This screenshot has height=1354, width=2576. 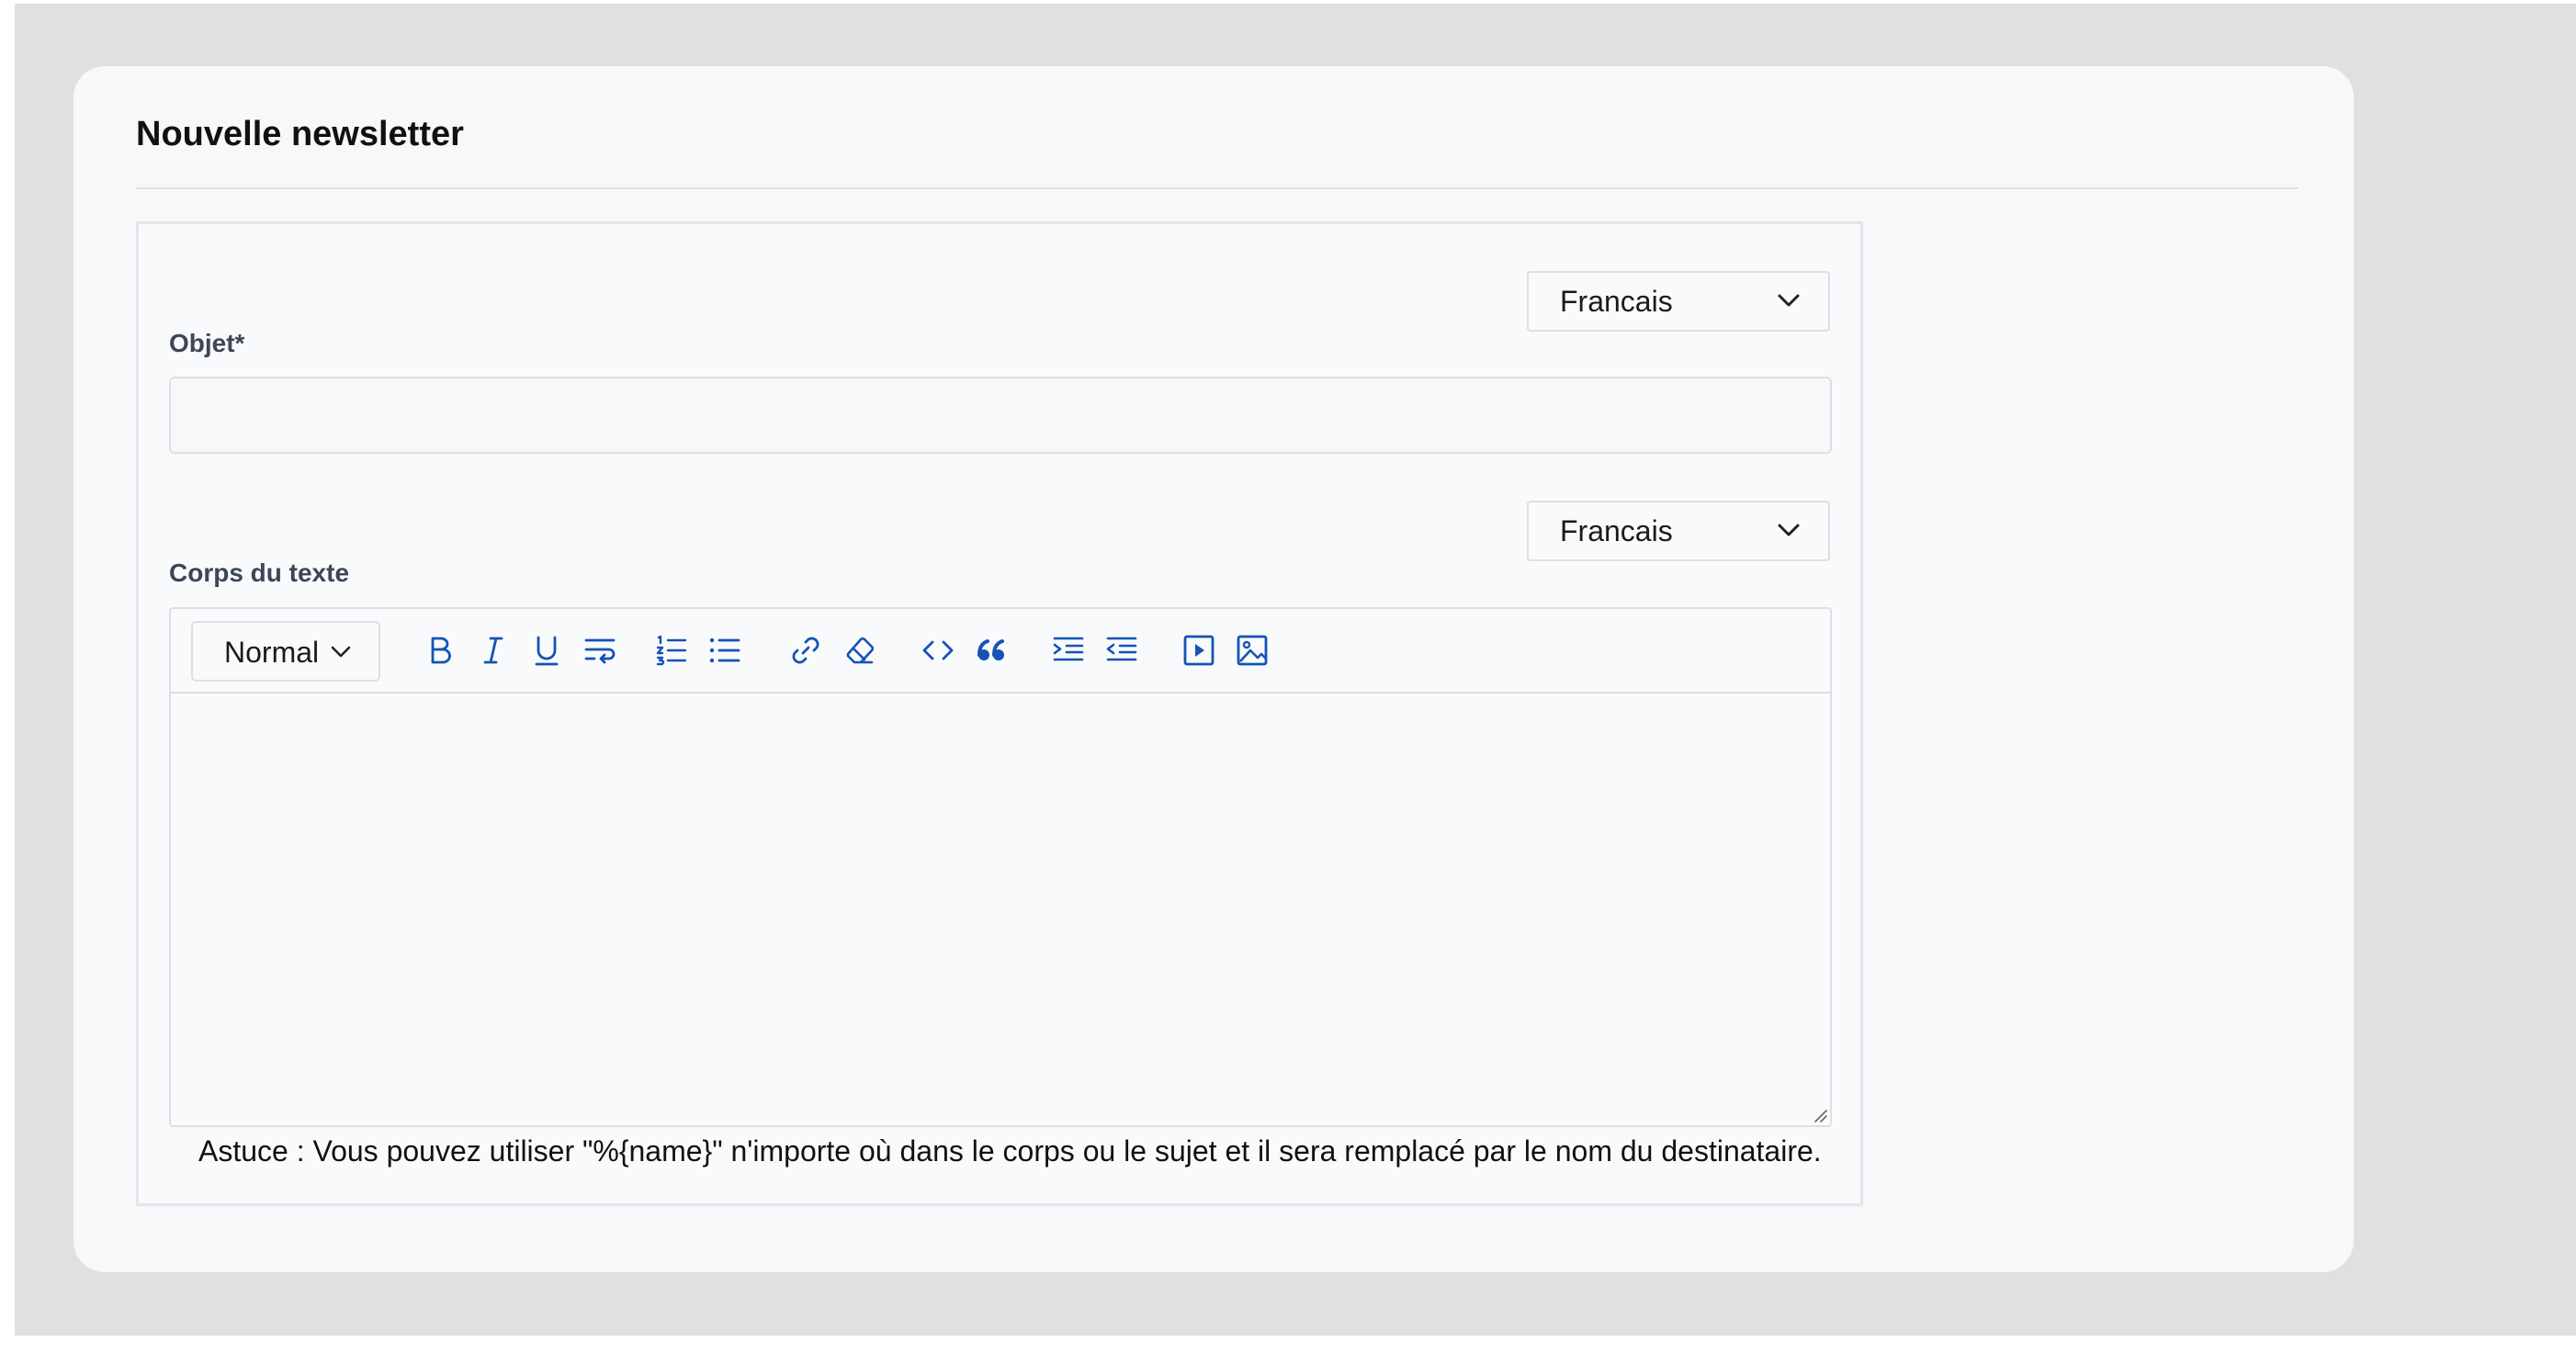 What do you see at coordinates (1820, 1115) in the screenshot?
I see `resize-handle-icon` at bounding box center [1820, 1115].